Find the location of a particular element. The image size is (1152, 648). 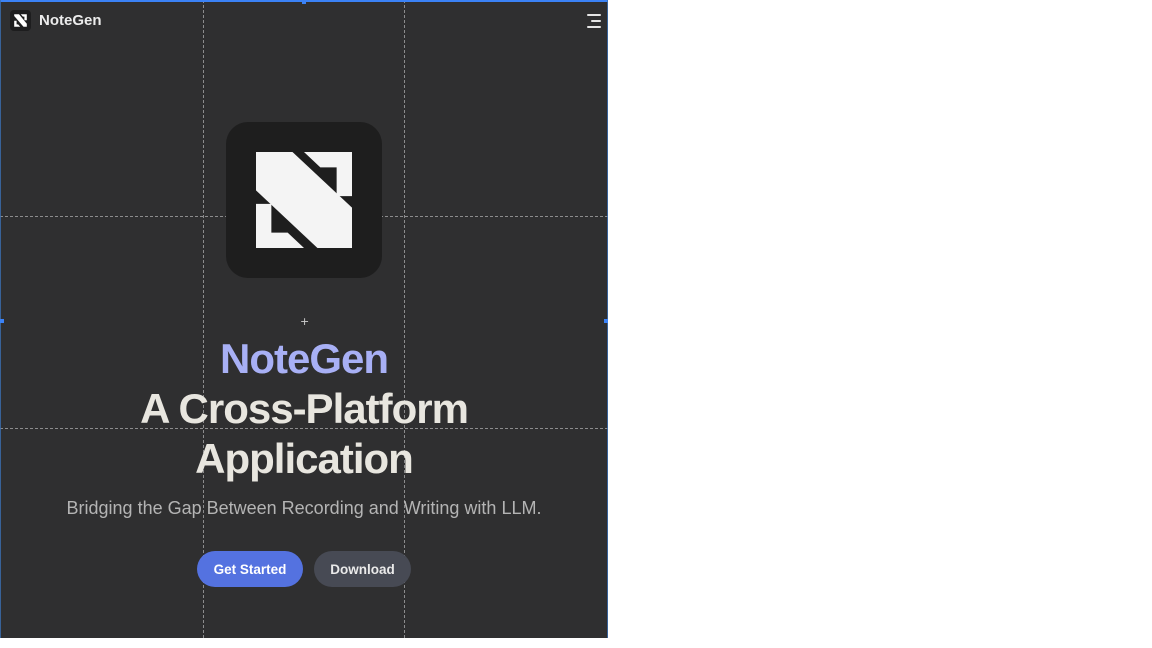

brand: NoteGen is located at coordinates (56, 20).